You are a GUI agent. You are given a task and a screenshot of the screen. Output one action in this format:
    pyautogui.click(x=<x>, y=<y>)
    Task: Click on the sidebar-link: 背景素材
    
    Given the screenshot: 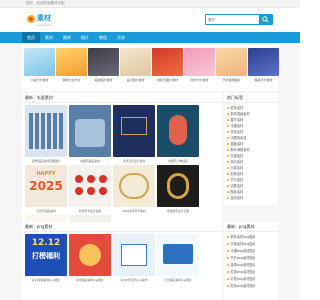 What is the action you would take?
    pyautogui.click(x=235, y=131)
    